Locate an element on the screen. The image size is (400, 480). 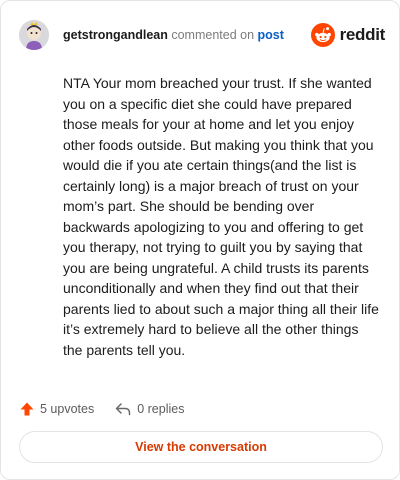
view-conversation-button: View the conversation is located at coordinates (201, 447).